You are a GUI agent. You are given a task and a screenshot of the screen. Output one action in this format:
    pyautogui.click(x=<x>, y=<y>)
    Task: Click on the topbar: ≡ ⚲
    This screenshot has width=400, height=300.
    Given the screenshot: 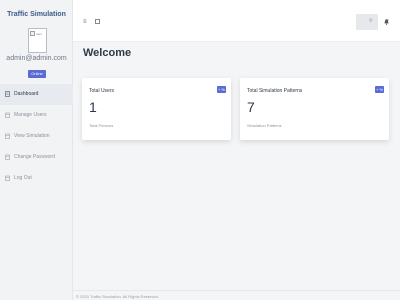 What is the action you would take?
    pyautogui.click(x=236, y=21)
    